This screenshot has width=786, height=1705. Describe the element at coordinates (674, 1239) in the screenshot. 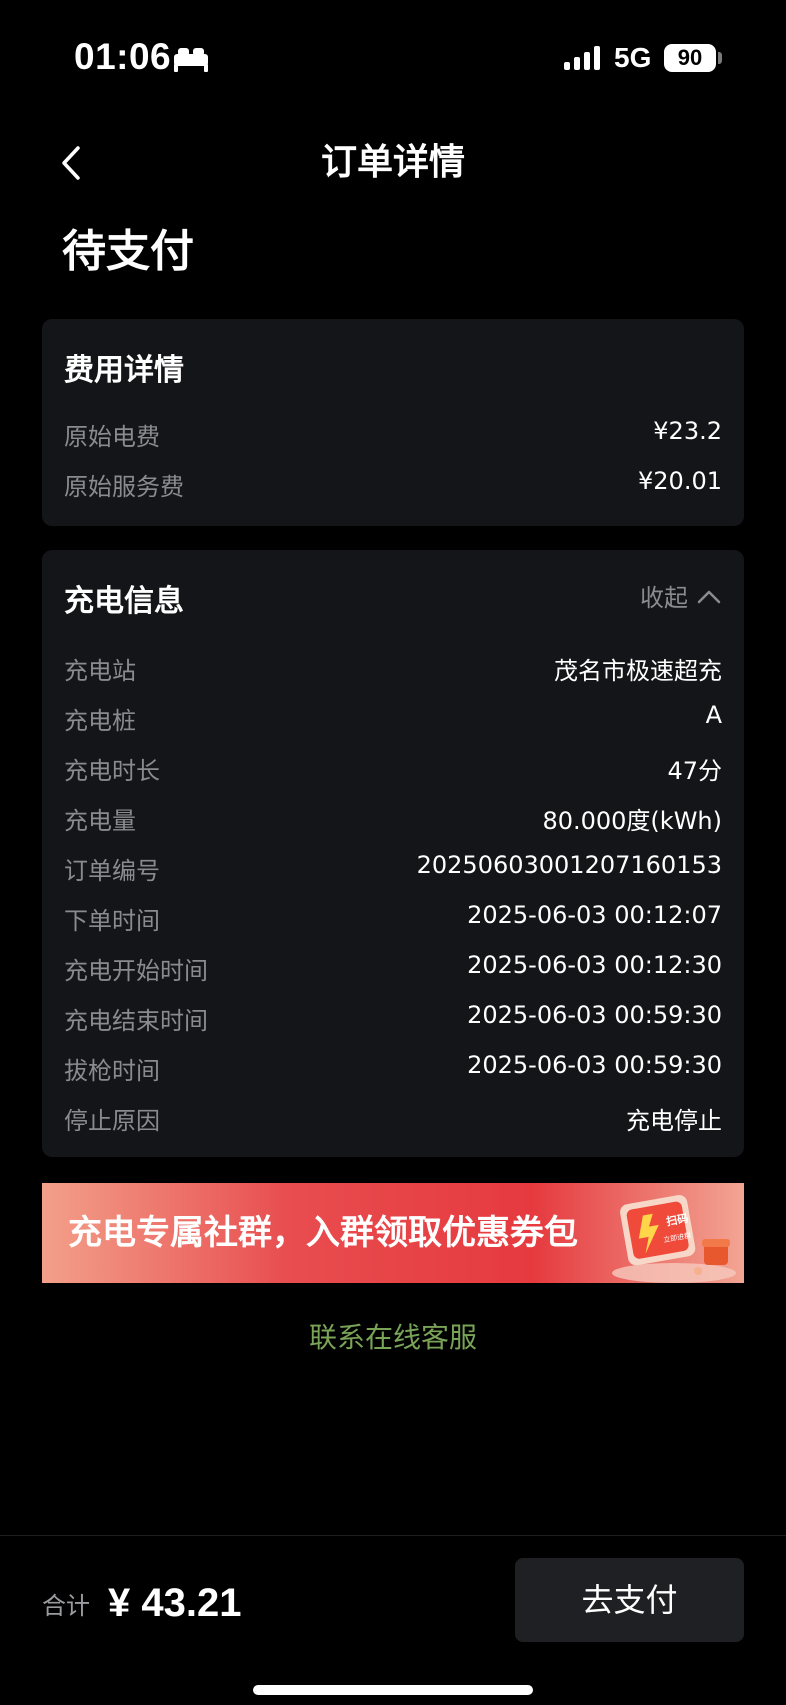

I see `coupon-ticket-icon: 扫码 立即进群` at that location.